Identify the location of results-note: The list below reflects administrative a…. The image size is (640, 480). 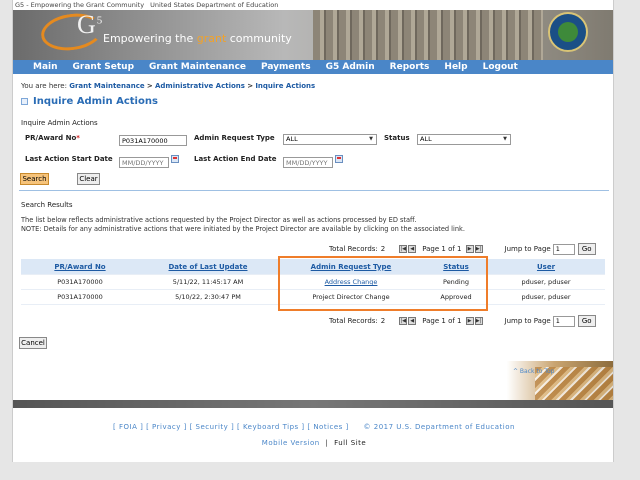
(243, 224).